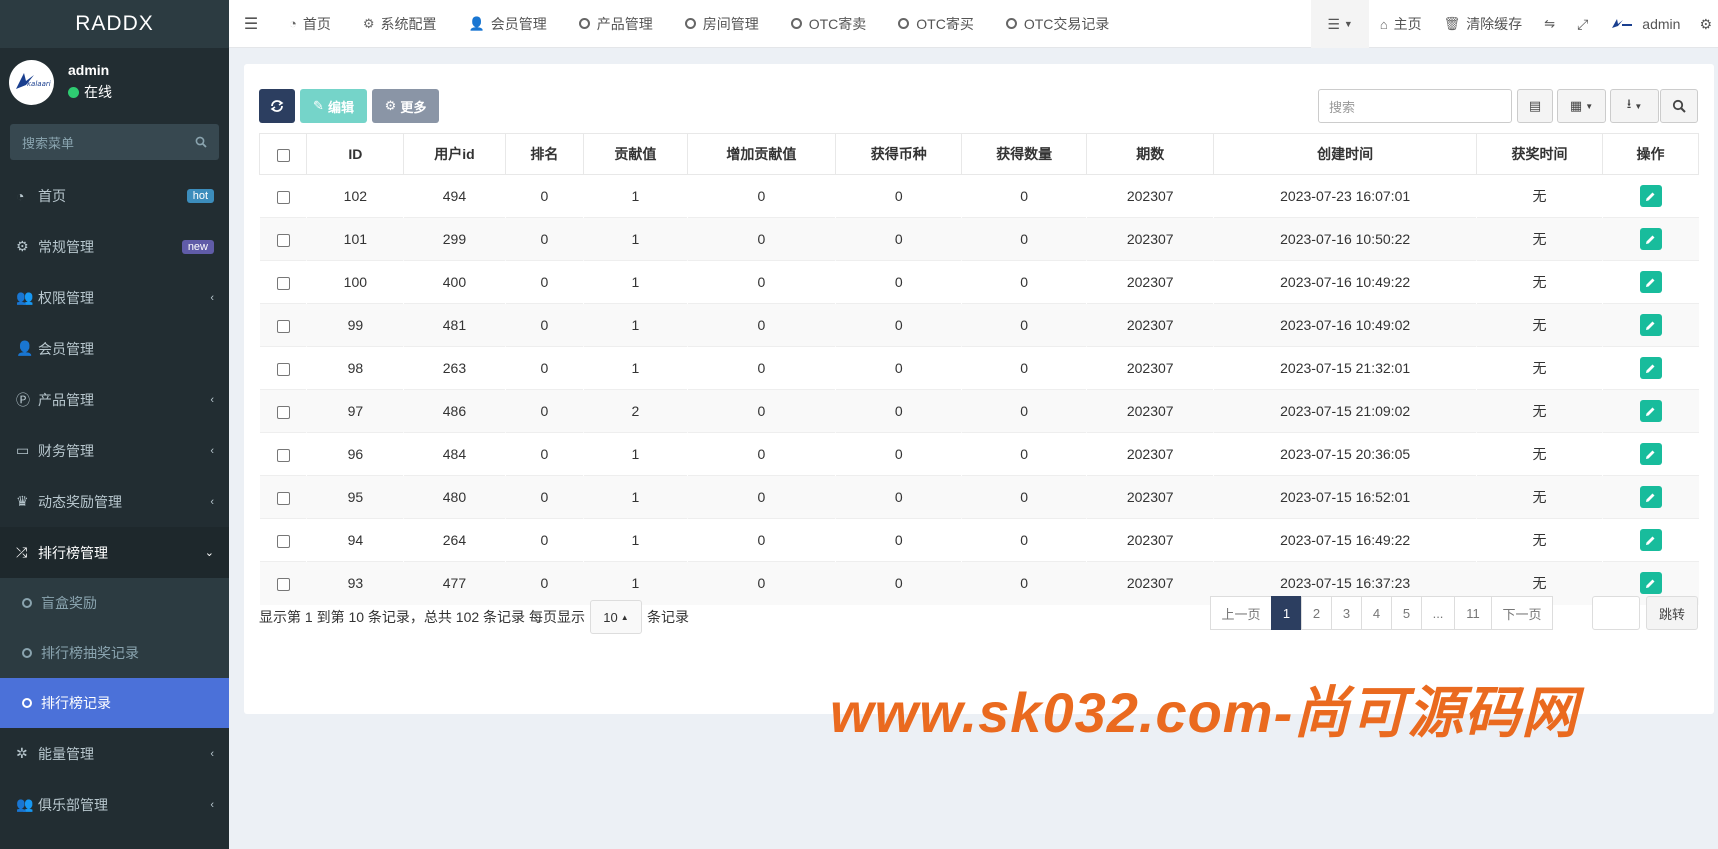 Image resolution: width=1718 pixels, height=849 pixels. What do you see at coordinates (1346, 613) in the screenshot?
I see `page-3-button: 3` at bounding box center [1346, 613].